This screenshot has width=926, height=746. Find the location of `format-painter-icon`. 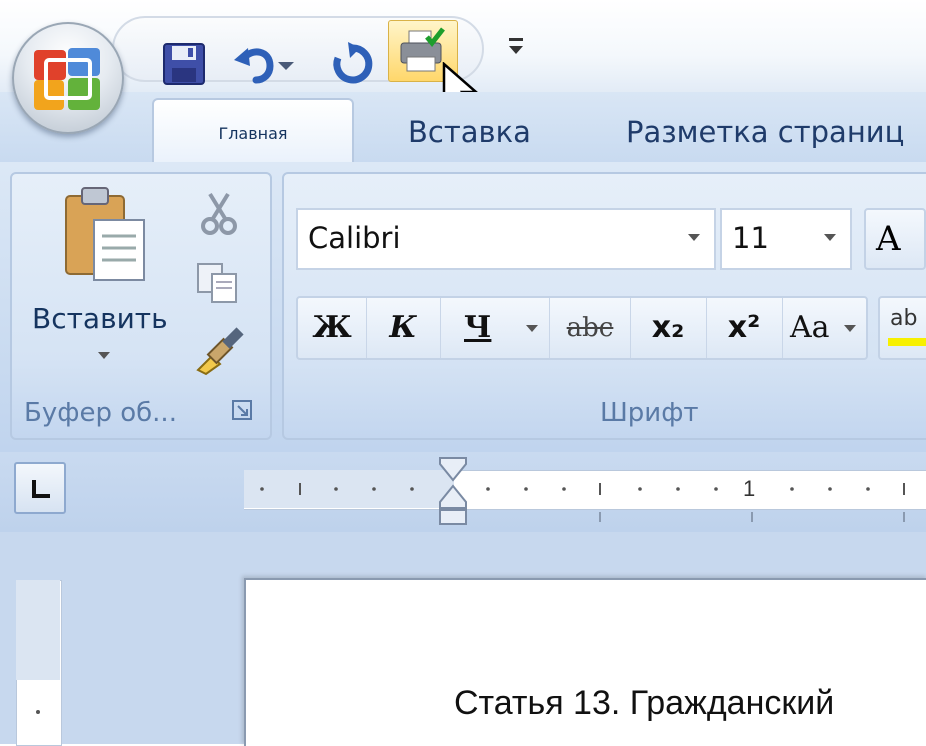

format-painter-icon is located at coordinates (220, 351).